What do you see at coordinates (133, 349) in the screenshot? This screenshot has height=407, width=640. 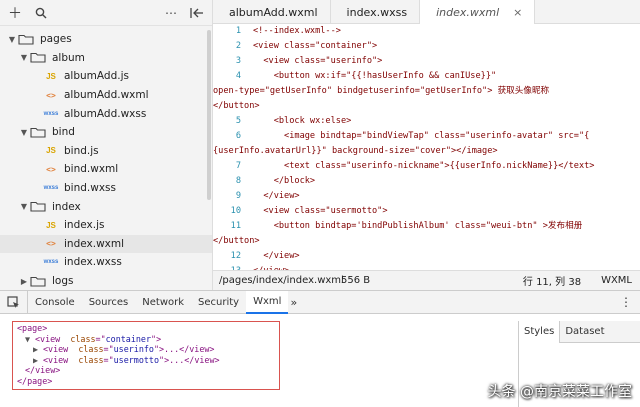 I see `dom-attr-value: userinfo` at bounding box center [133, 349].